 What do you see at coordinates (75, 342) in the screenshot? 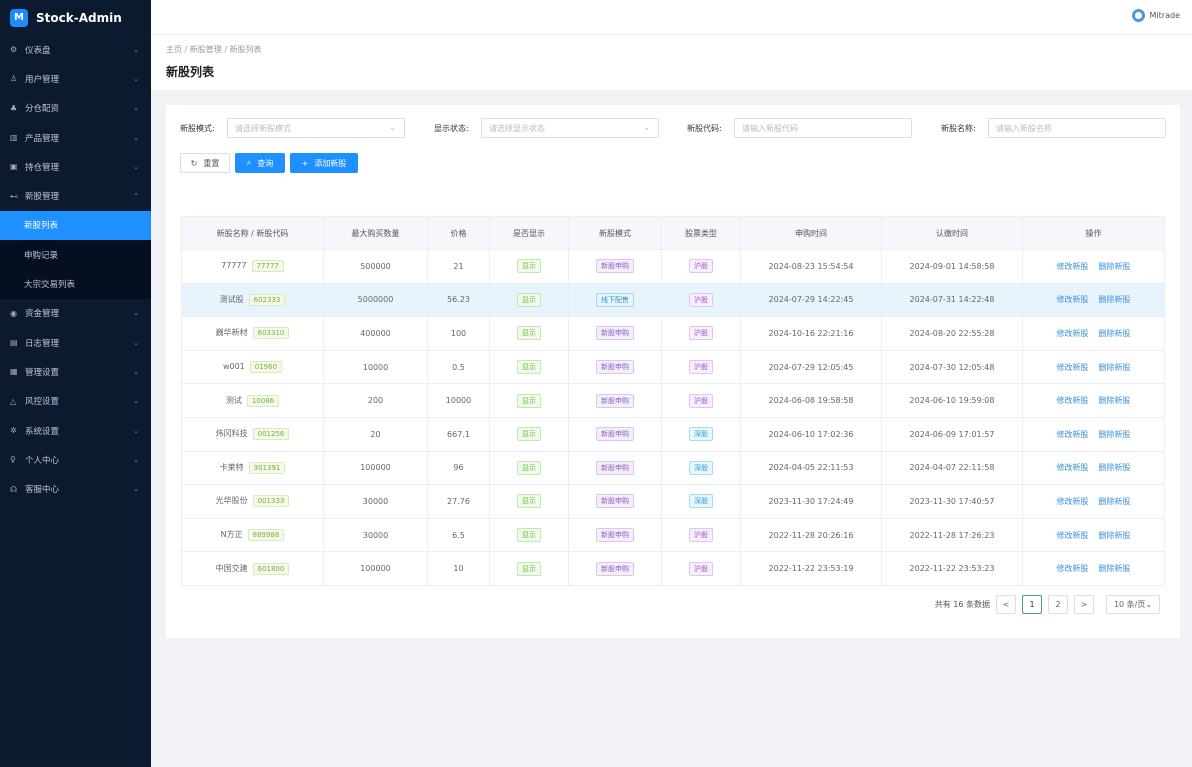
I see `sidebar-item-7: ▤ 日志管理 ⌄` at bounding box center [75, 342].